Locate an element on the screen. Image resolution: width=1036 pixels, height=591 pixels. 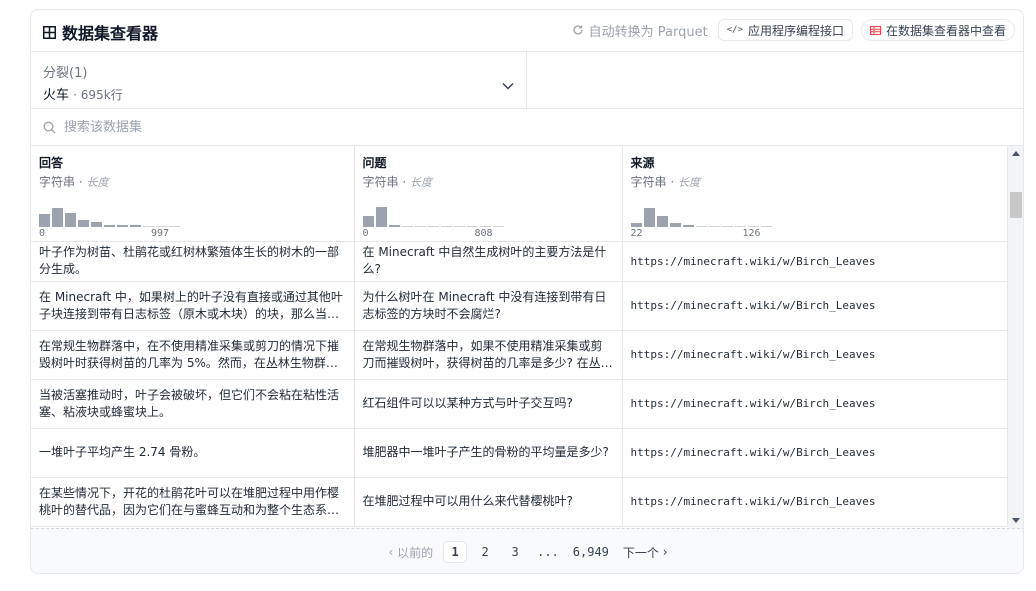
title-wrap: 数据集查看器 is located at coordinates (100, 32).